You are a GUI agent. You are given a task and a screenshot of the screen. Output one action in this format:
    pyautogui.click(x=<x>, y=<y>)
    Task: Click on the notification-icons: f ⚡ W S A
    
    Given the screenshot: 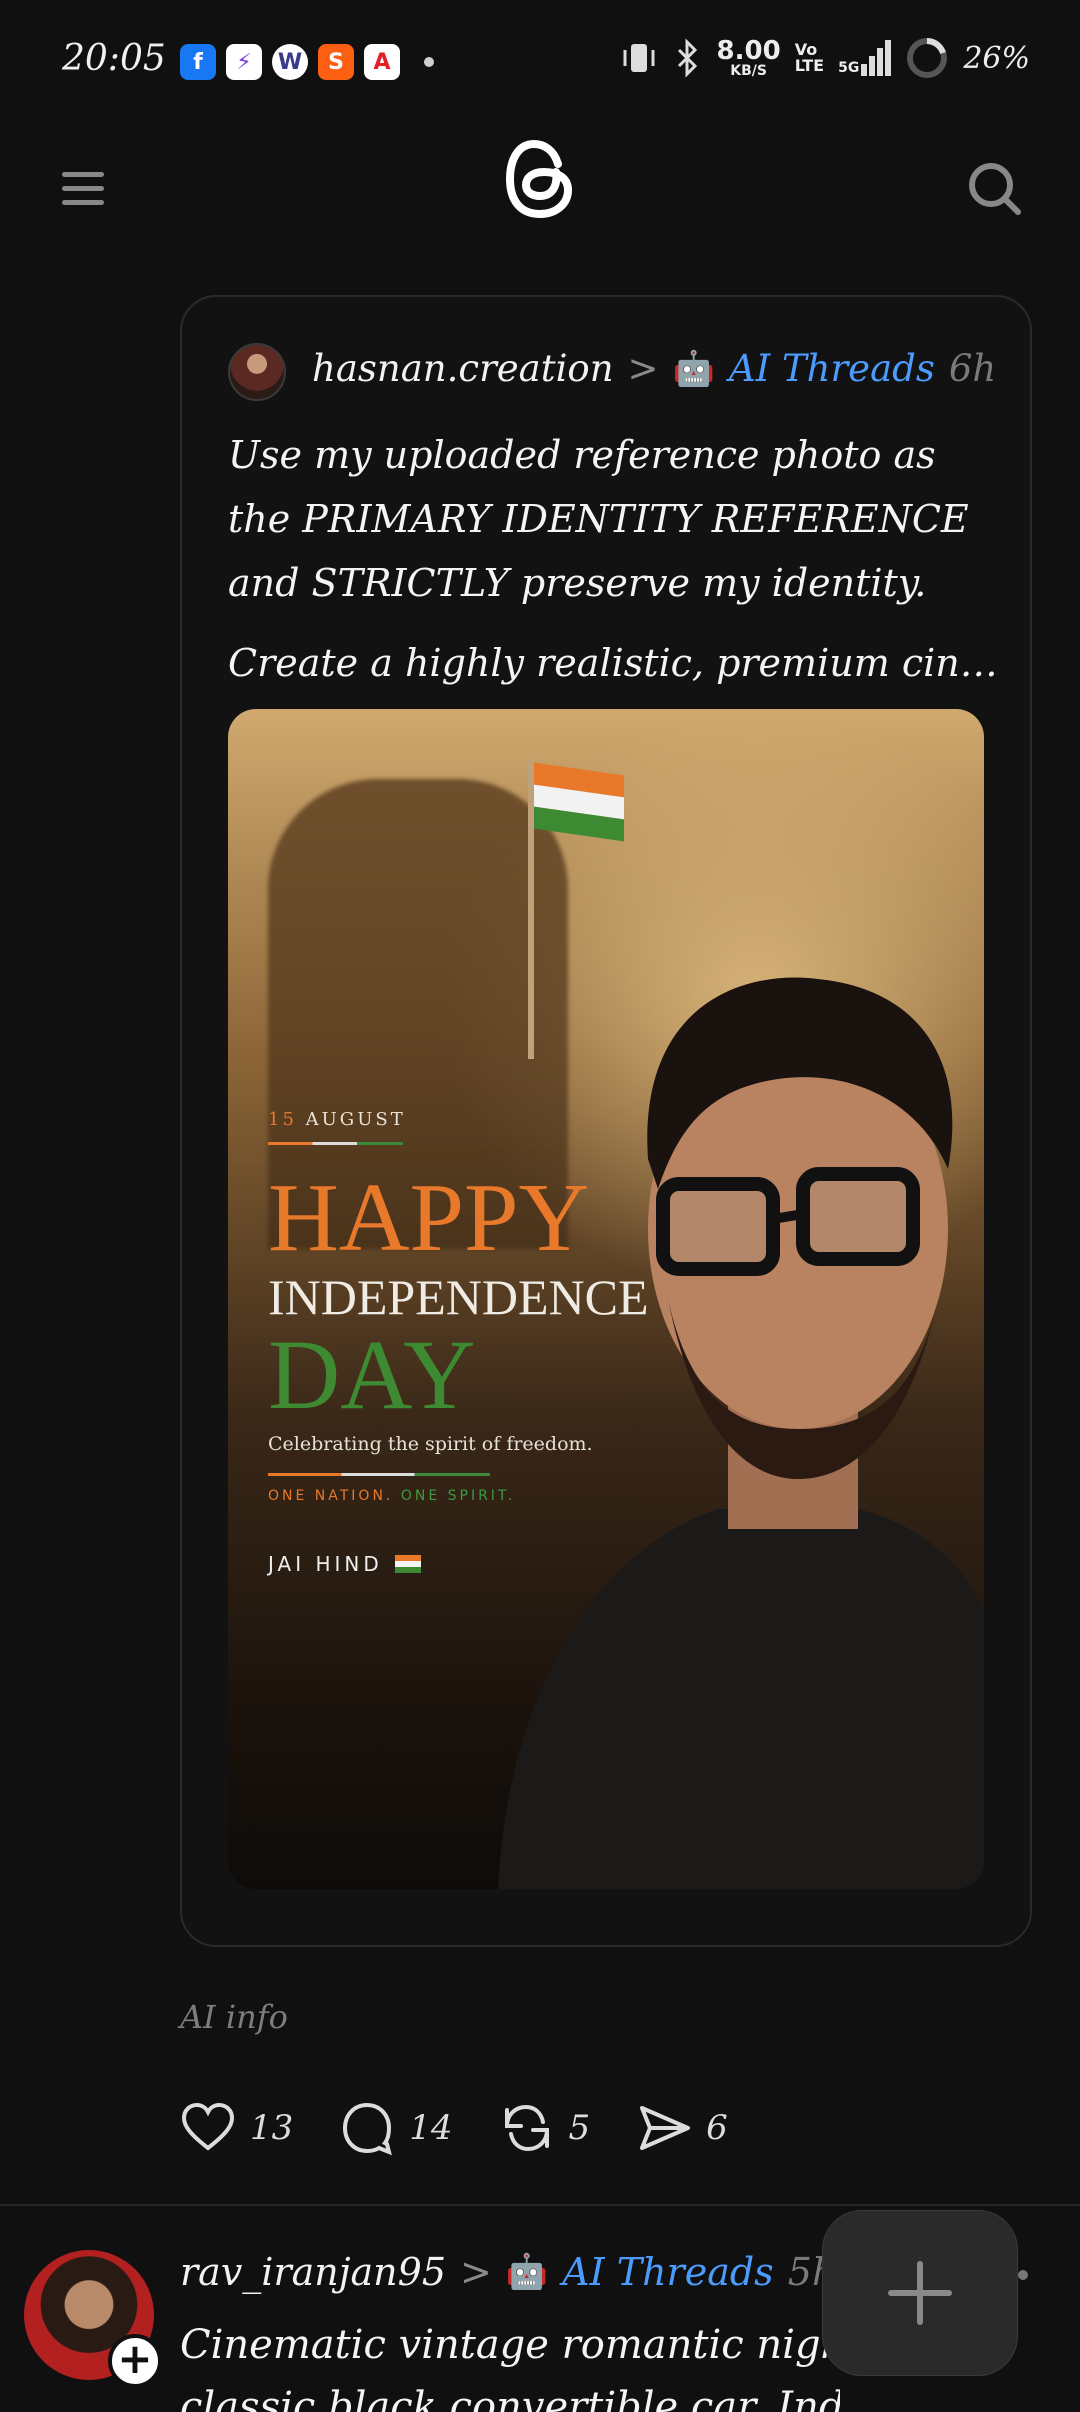 What is the action you would take?
    pyautogui.click(x=307, y=62)
    